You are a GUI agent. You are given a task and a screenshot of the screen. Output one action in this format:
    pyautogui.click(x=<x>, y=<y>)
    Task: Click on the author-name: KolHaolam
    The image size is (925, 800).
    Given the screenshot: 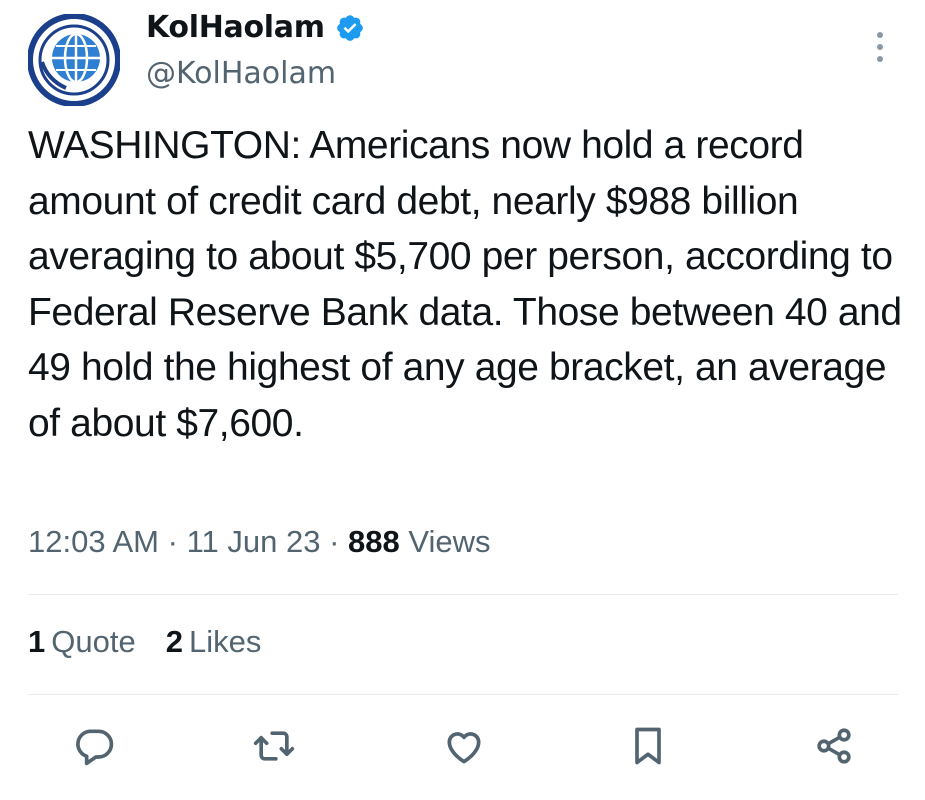 What is the action you would take?
    pyautogui.click(x=235, y=27)
    